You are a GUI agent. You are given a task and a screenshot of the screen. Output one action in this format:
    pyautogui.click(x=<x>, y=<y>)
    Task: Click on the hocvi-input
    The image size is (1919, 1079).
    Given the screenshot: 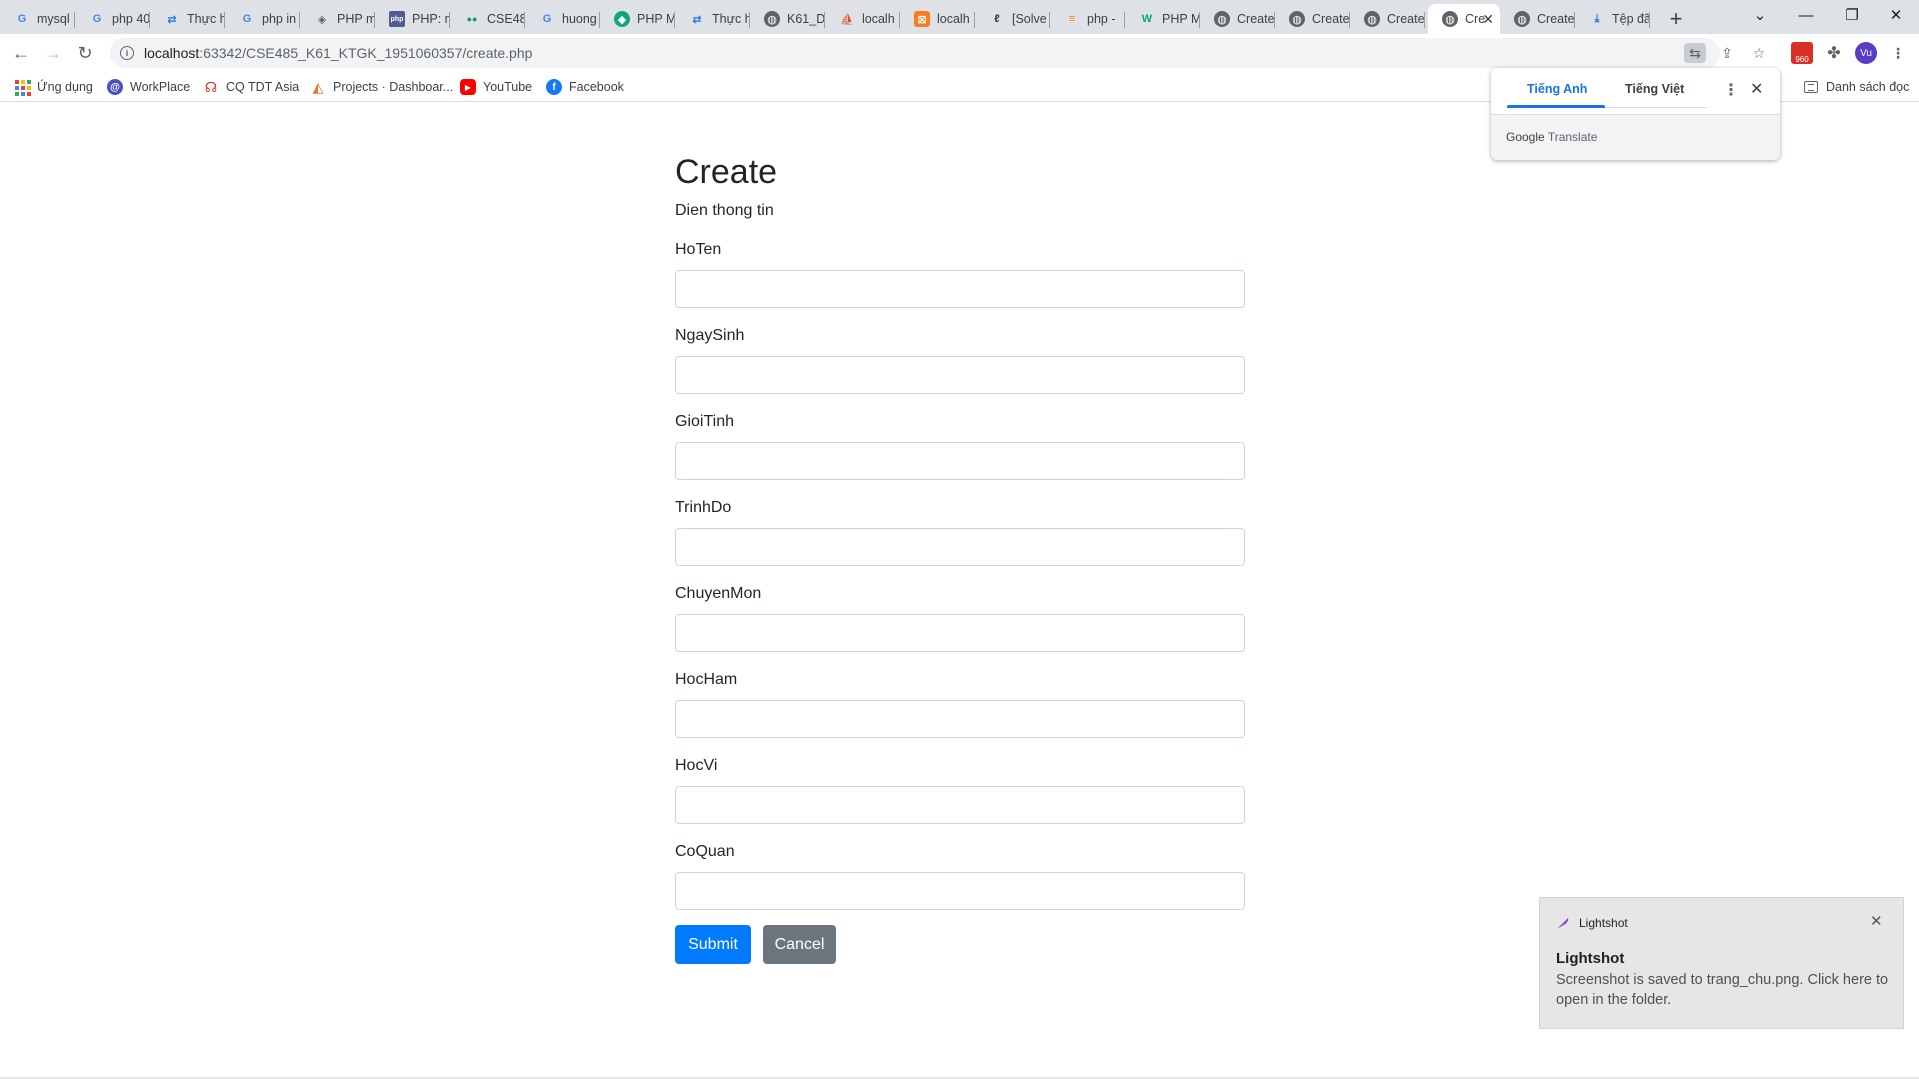 What is the action you would take?
    pyautogui.click(x=960, y=805)
    